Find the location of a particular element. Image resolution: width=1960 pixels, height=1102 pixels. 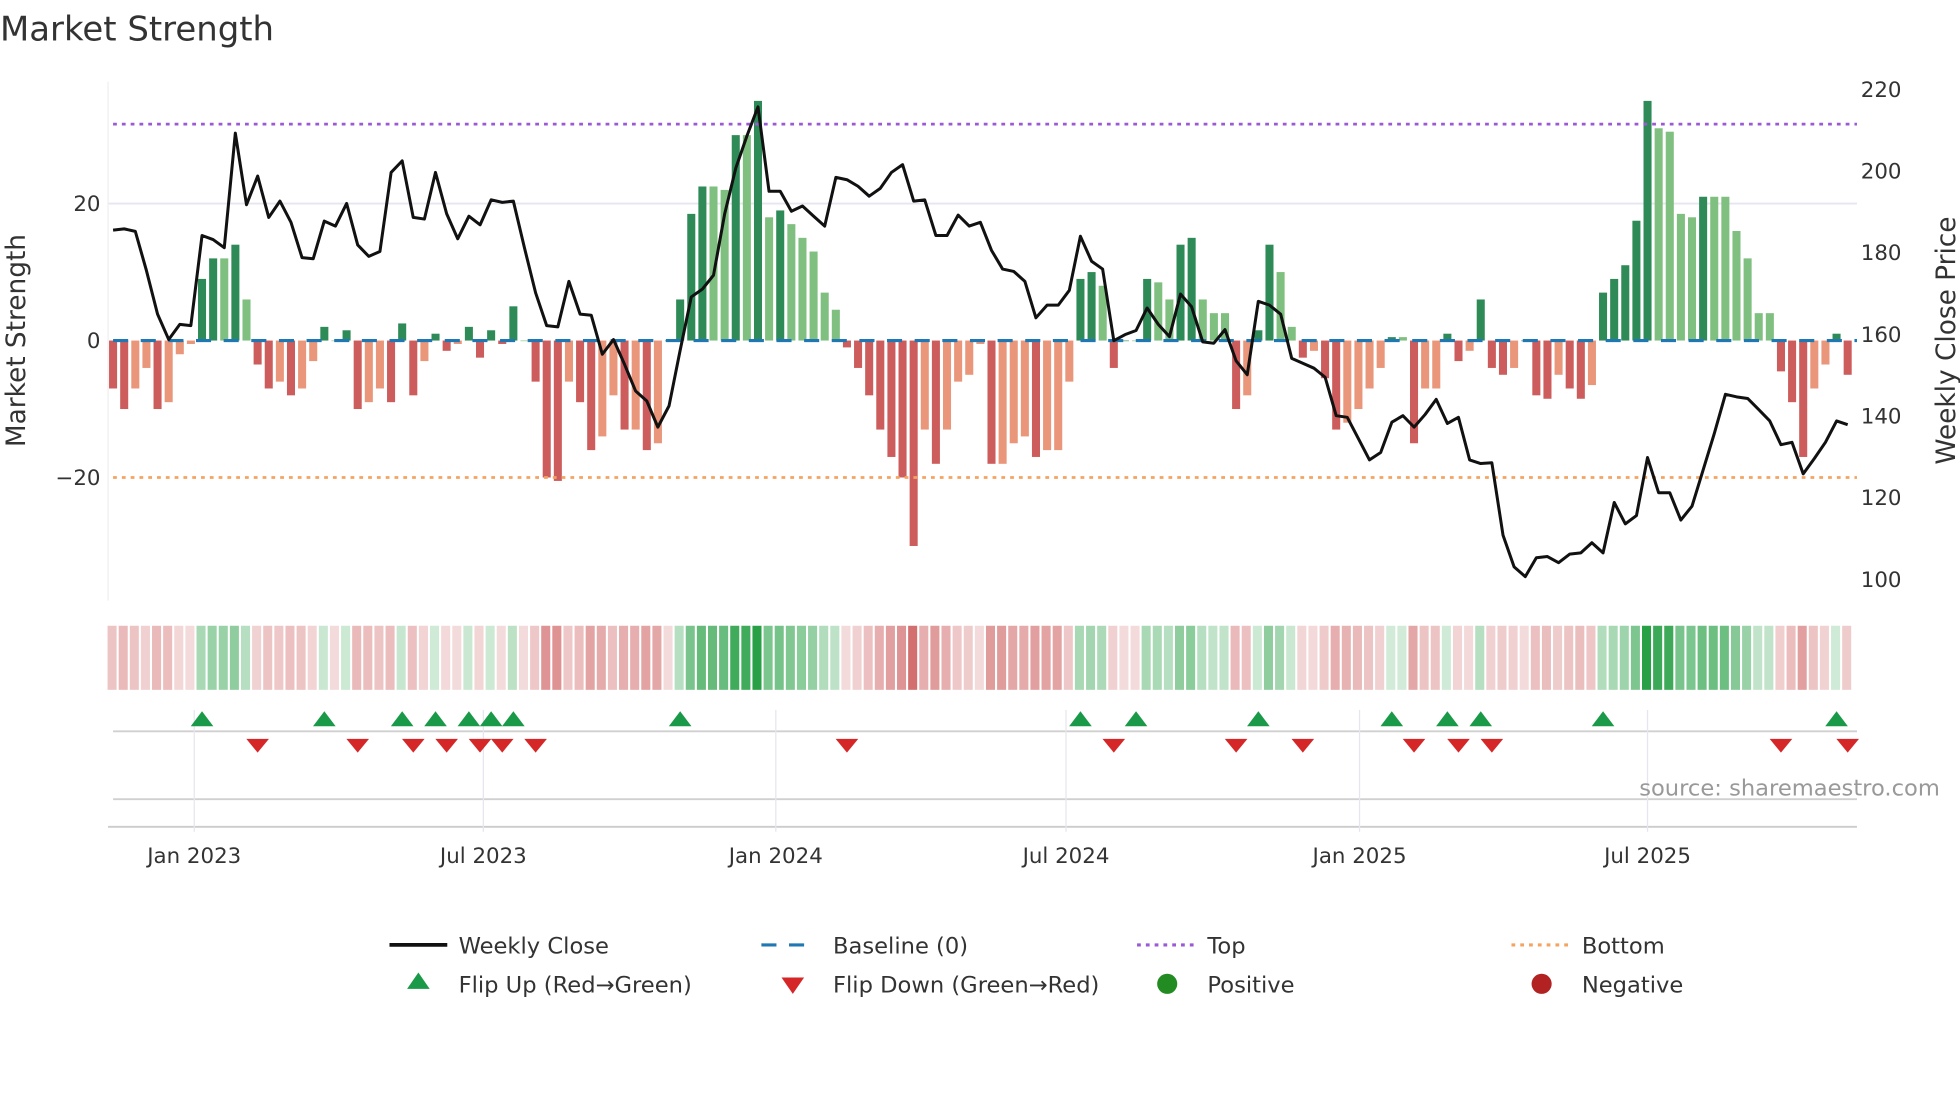

legend-negative-icon is located at coordinates (1541, 983).